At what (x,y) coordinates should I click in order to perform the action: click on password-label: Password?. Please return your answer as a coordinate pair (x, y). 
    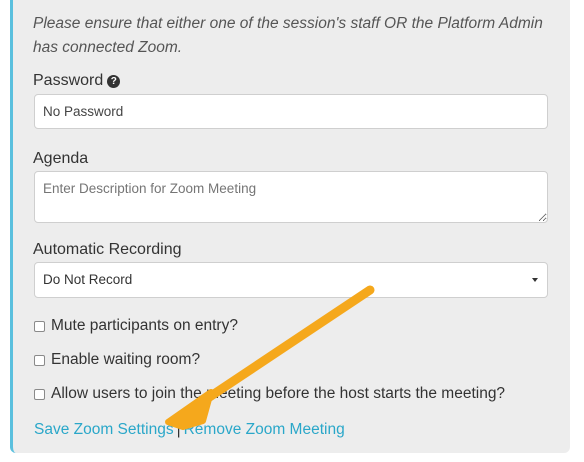
    Looking at the image, I should click on (77, 81).